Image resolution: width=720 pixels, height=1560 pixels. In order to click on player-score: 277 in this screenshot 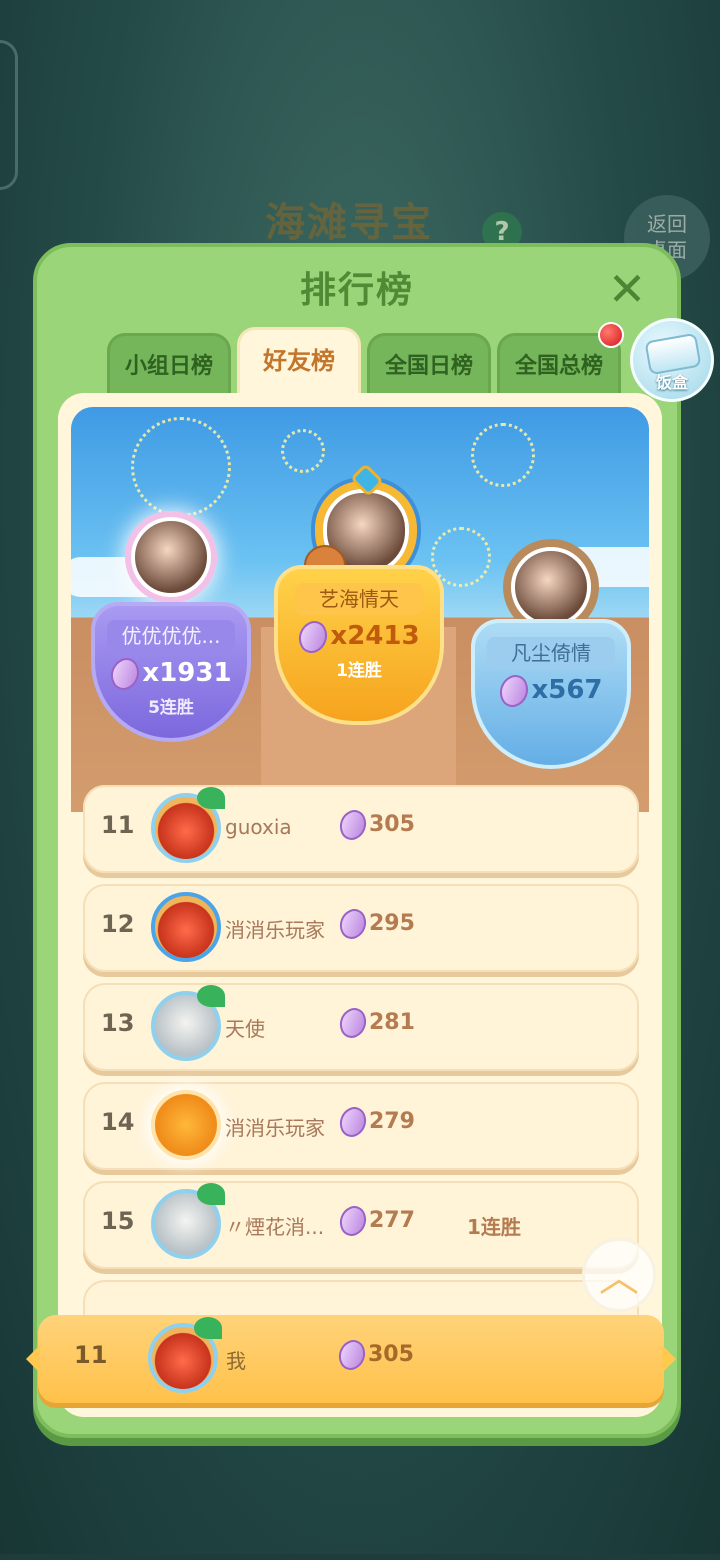, I will do `click(374, 1221)`.